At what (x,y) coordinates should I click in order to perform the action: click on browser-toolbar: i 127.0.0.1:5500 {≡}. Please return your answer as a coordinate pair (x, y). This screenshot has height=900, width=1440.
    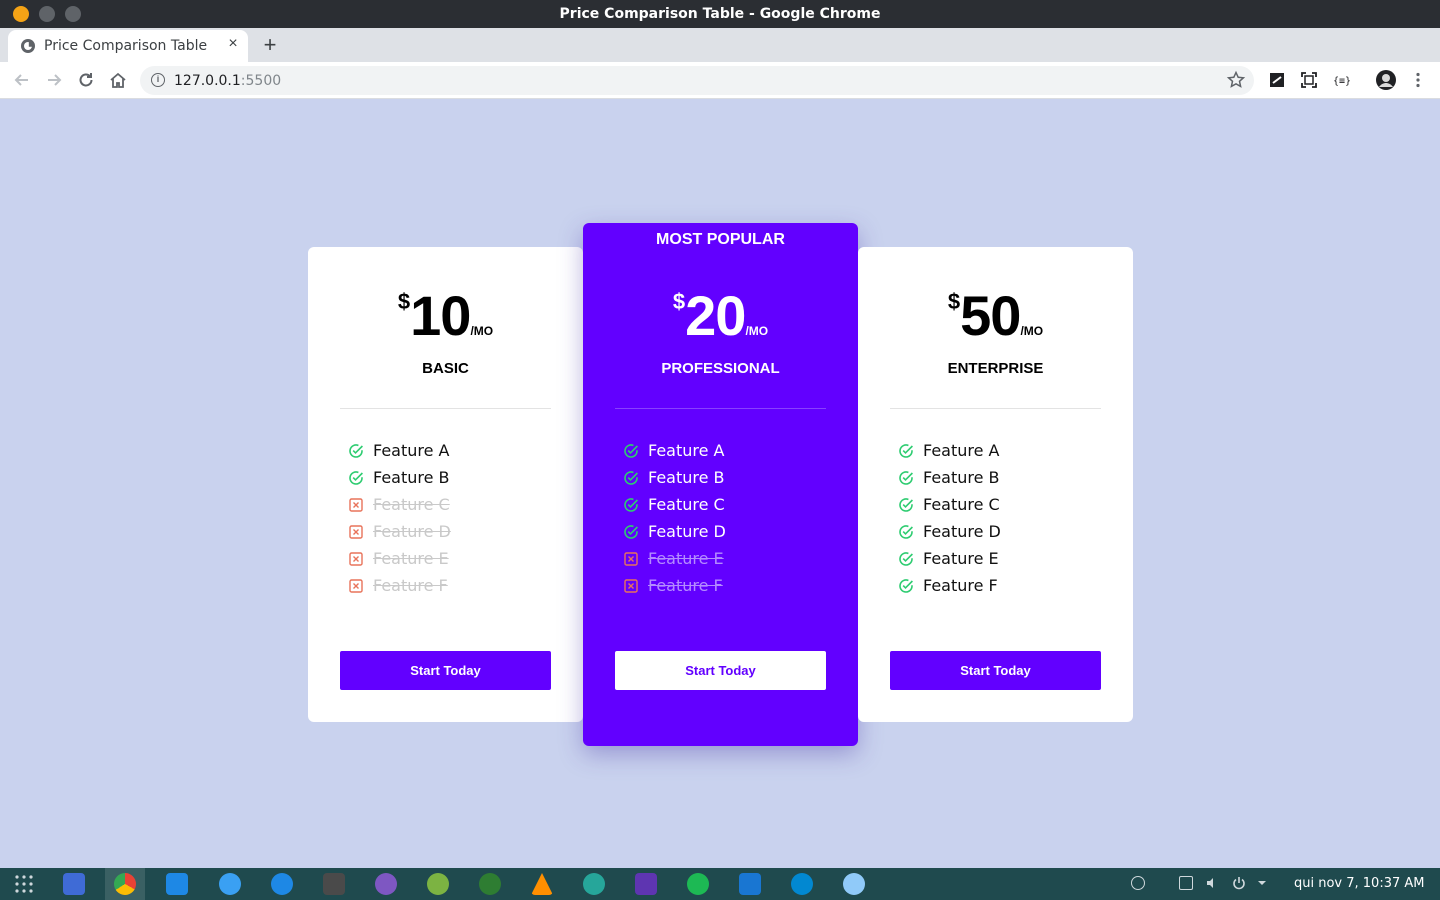
    Looking at the image, I should click on (720, 80).